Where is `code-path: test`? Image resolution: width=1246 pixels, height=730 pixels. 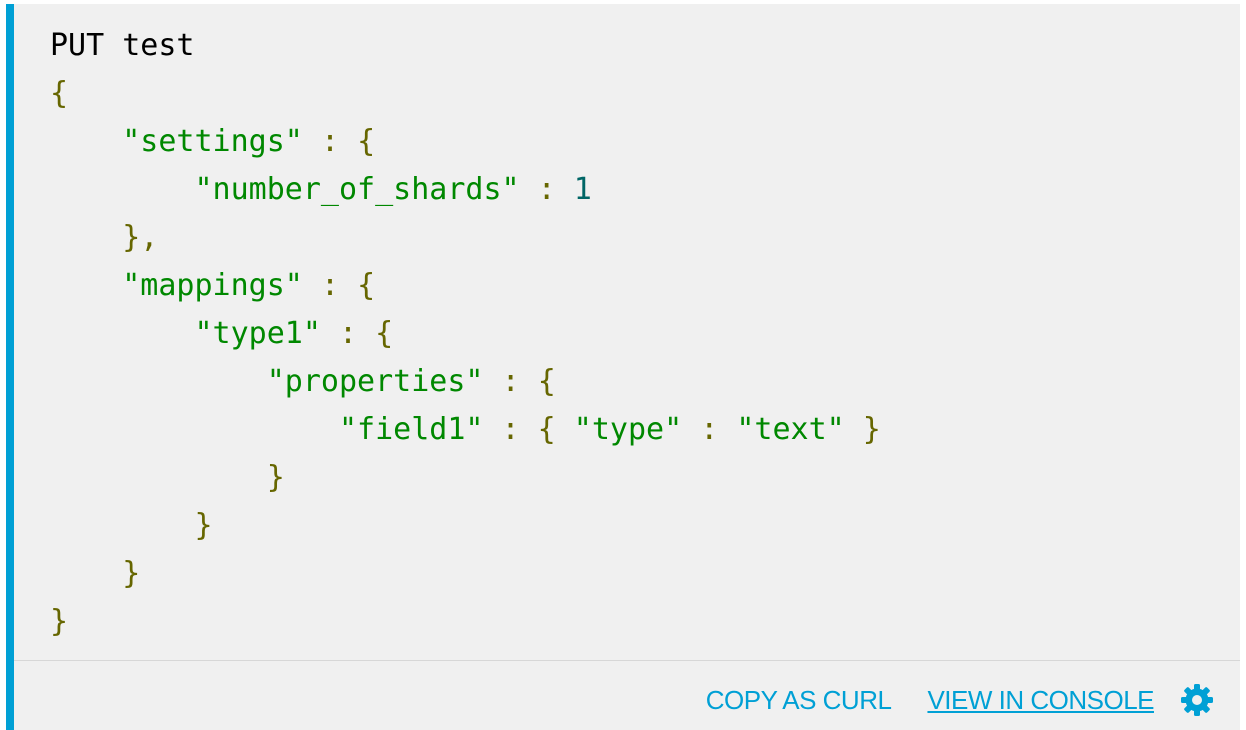 code-path: test is located at coordinates (158, 45).